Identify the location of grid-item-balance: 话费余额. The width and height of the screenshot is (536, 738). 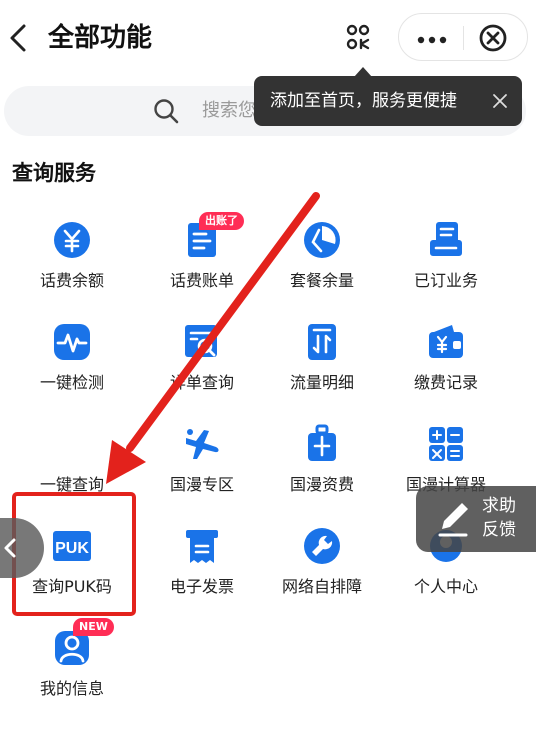
(72, 270).